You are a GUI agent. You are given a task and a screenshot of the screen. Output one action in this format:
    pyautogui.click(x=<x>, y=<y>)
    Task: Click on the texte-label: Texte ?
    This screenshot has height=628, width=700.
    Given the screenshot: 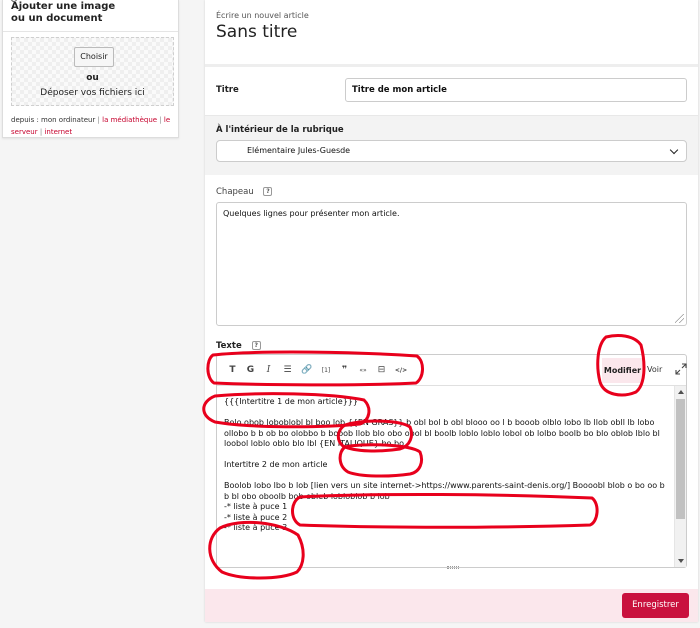 What is the action you would take?
    pyautogui.click(x=238, y=346)
    